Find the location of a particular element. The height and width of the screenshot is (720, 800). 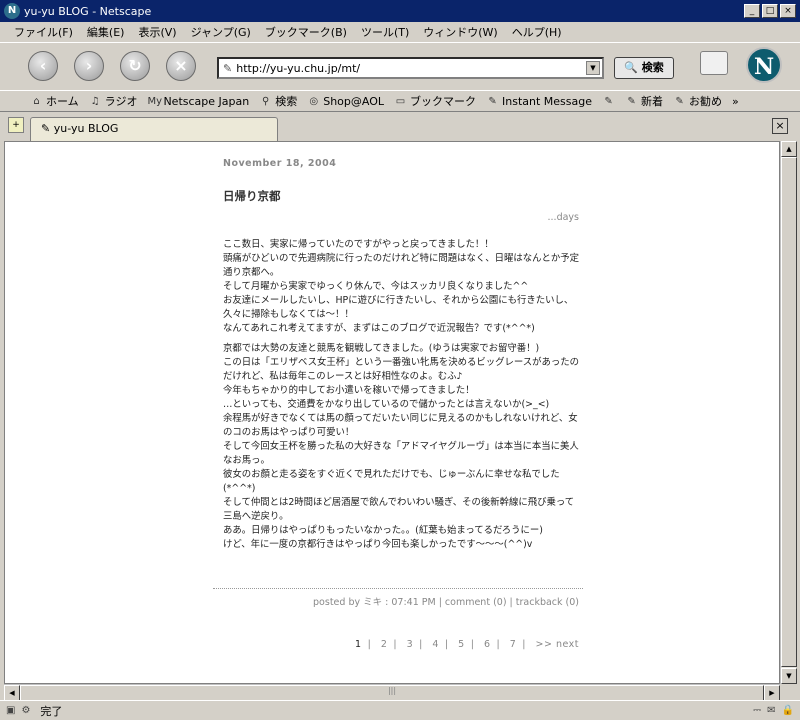

window-titlebar: N yu-yu BLOG - Netscape _ □ × is located at coordinates (400, 11).